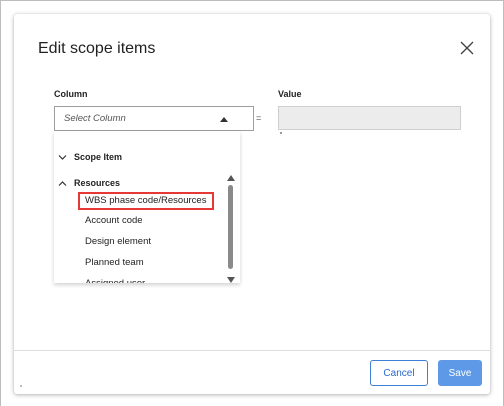 The width and height of the screenshot is (504, 406). I want to click on window-left-border, so click(0, 203).